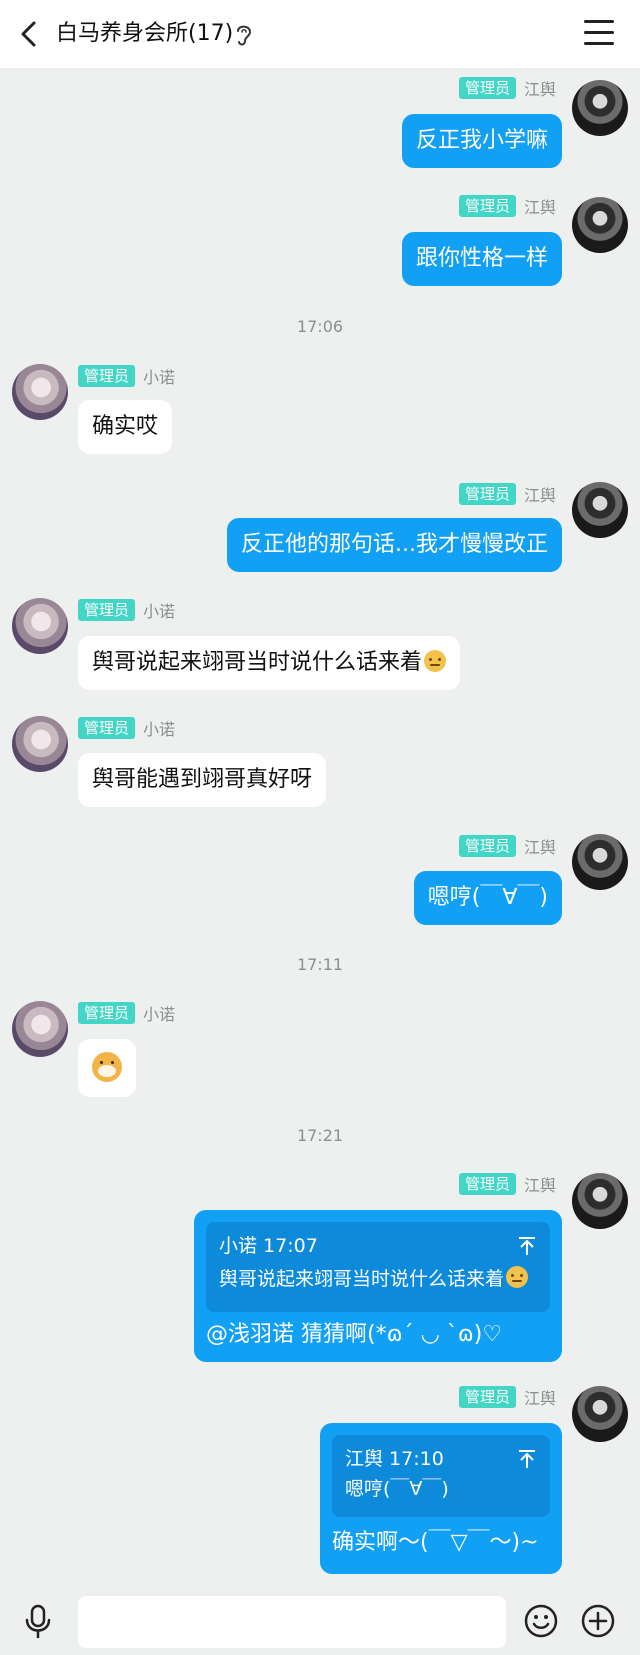  I want to click on message-bubble: 反正他的那句话...我才慢慢改正, so click(394, 545).